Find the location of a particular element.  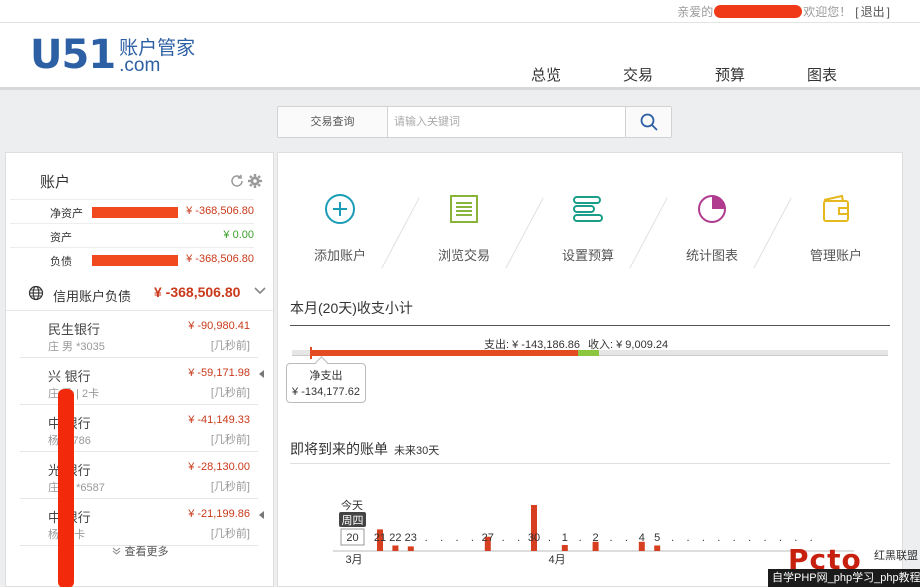

monthly-summary-title: 本月(20天)收支小计 is located at coordinates (351, 308).